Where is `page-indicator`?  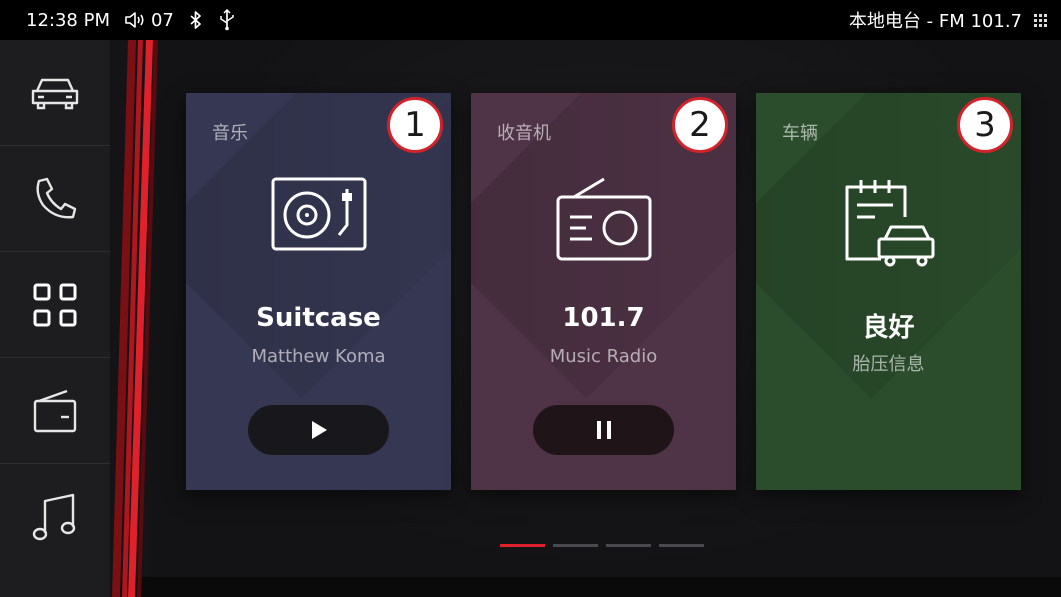 page-indicator is located at coordinates (602, 545).